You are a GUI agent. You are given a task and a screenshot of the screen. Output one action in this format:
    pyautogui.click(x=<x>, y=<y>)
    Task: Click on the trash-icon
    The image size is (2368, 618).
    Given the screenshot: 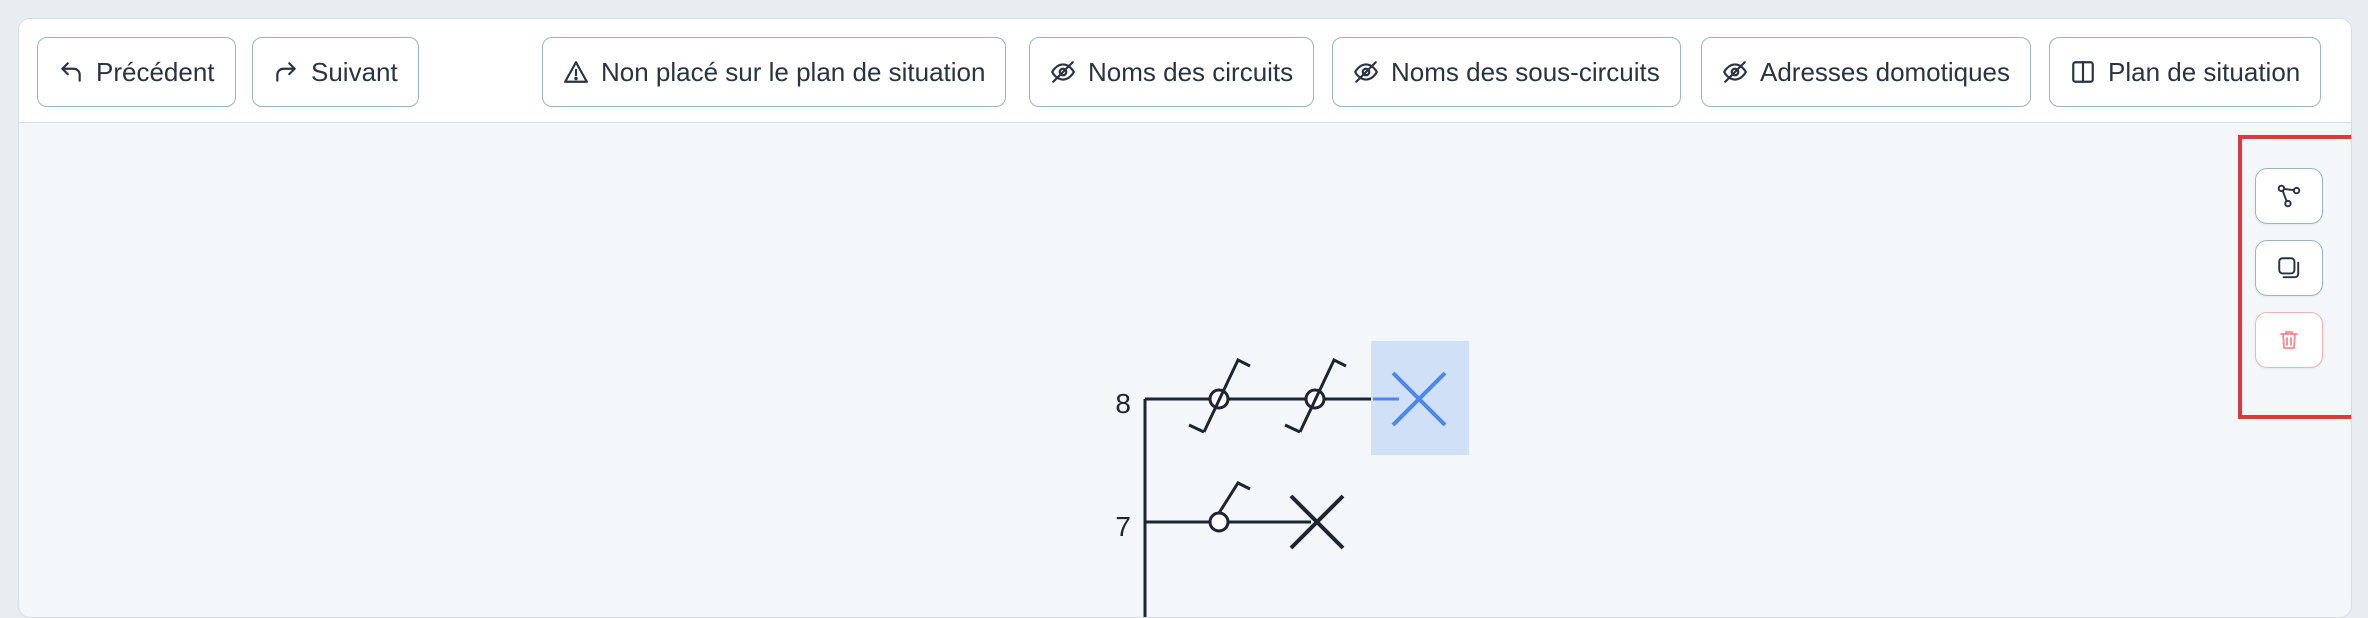 What is the action you would take?
    pyautogui.click(x=2289, y=340)
    